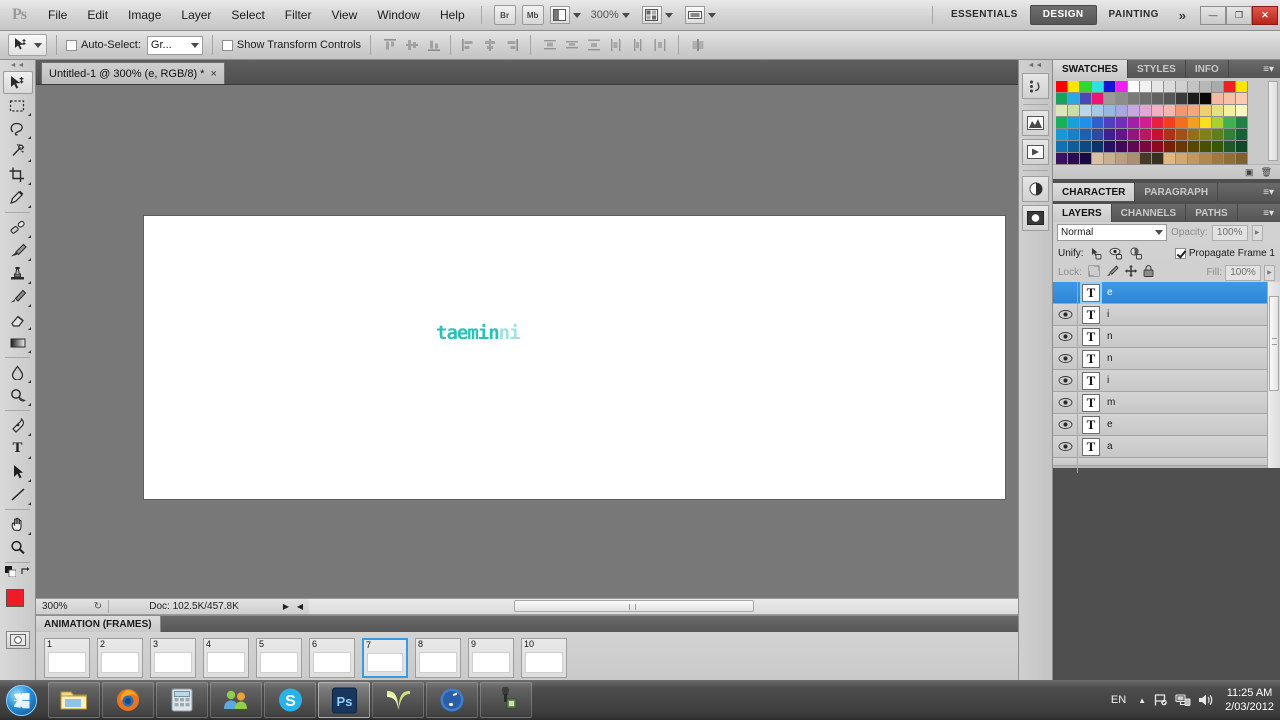 The image size is (1280, 720). Describe the element at coordinates (1249, 172) in the screenshot. I see `new-swatch-icon: ▣` at that location.